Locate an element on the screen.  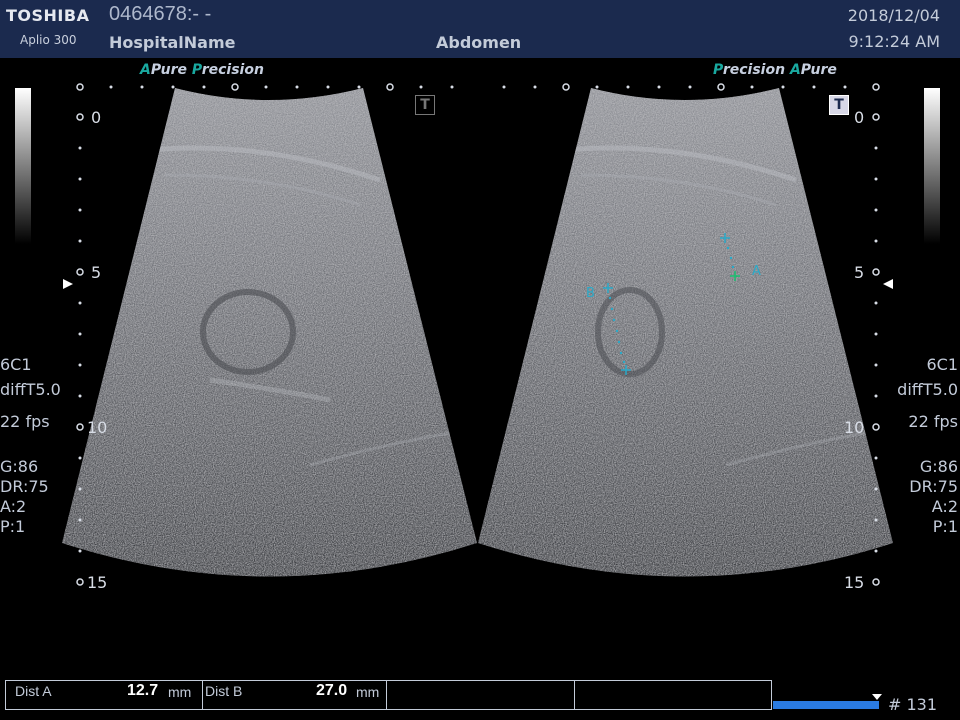
right-depth-label-0: 0 is located at coordinates (859, 117).